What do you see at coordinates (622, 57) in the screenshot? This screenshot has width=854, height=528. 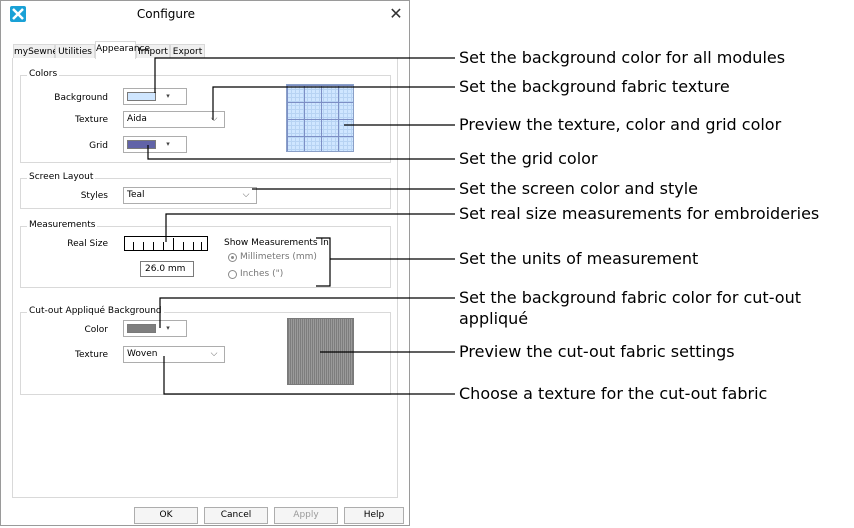 I see `callout-background-color: Set the background color for all modules` at bounding box center [622, 57].